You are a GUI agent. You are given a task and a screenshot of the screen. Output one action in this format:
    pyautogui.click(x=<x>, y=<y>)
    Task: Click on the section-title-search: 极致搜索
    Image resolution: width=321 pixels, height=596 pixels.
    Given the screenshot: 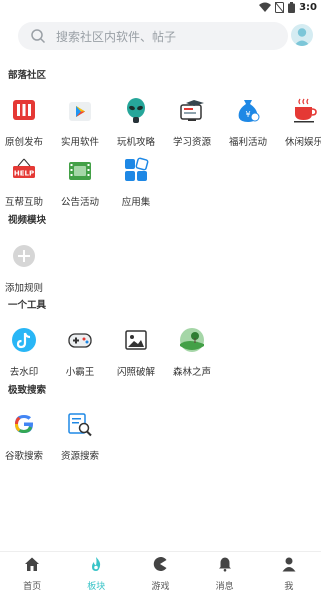 What is the action you would take?
    pyautogui.click(x=27, y=390)
    